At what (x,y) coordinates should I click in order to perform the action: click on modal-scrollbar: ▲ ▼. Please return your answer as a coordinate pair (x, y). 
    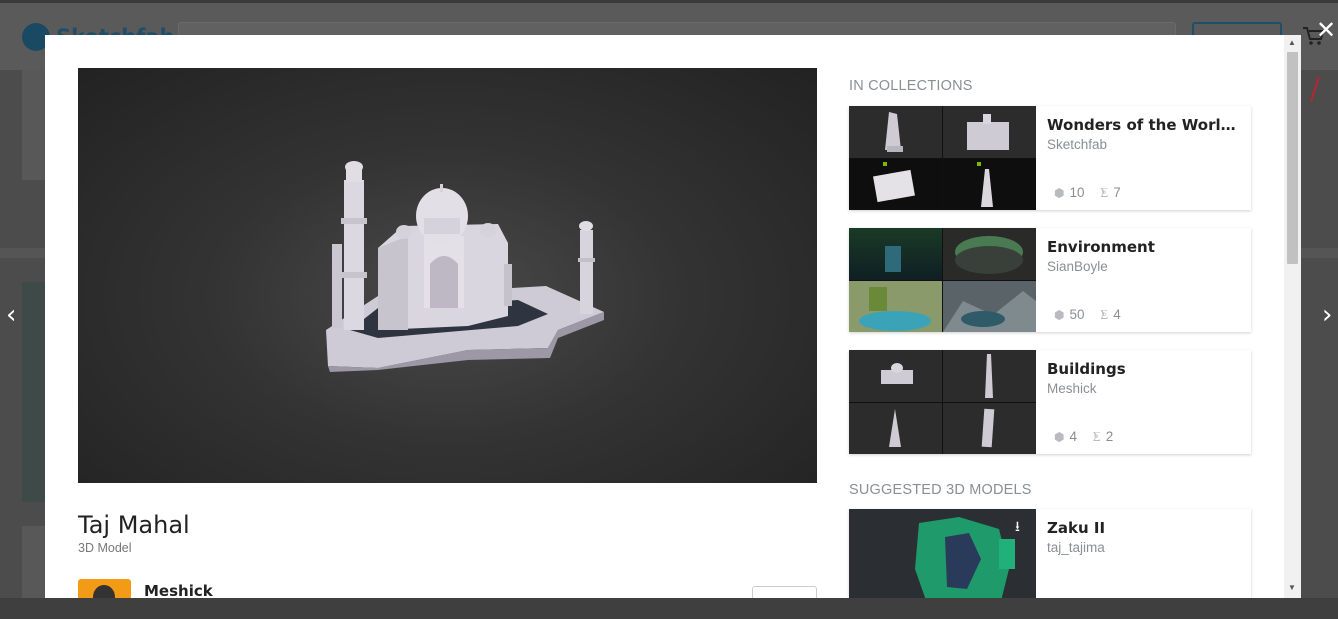
    Looking at the image, I should click on (1292, 316).